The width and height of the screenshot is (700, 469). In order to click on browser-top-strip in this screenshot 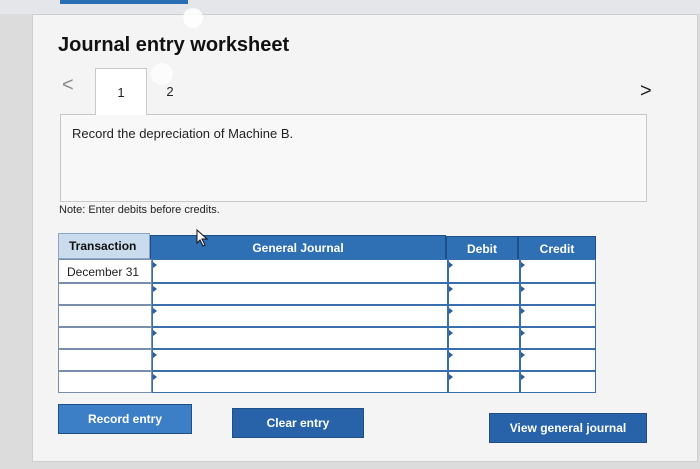, I will do `click(350, 7)`.